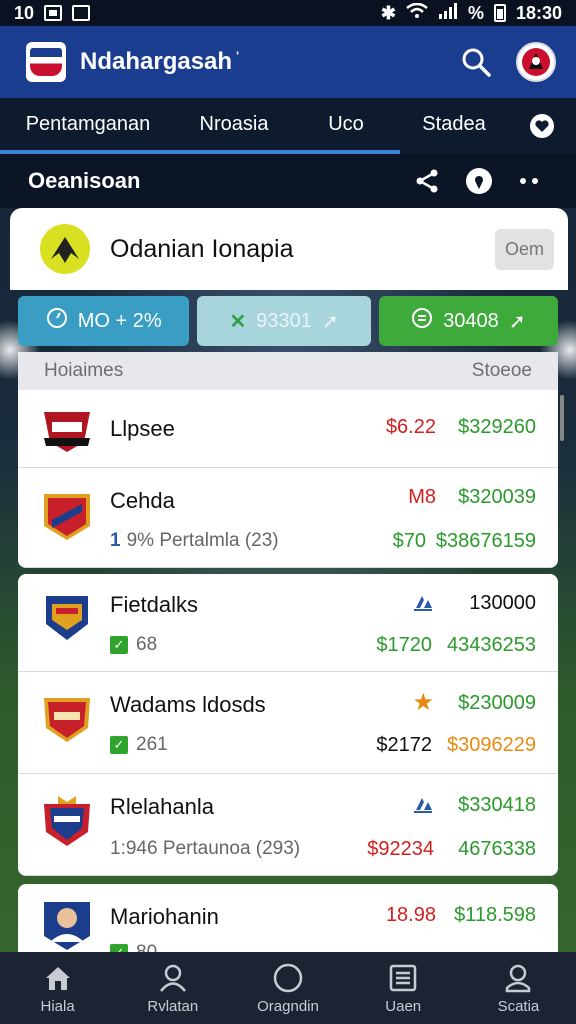 This screenshot has height=1024, width=576. I want to click on nav-rvlatan: Rvlatan, so click(172, 988).